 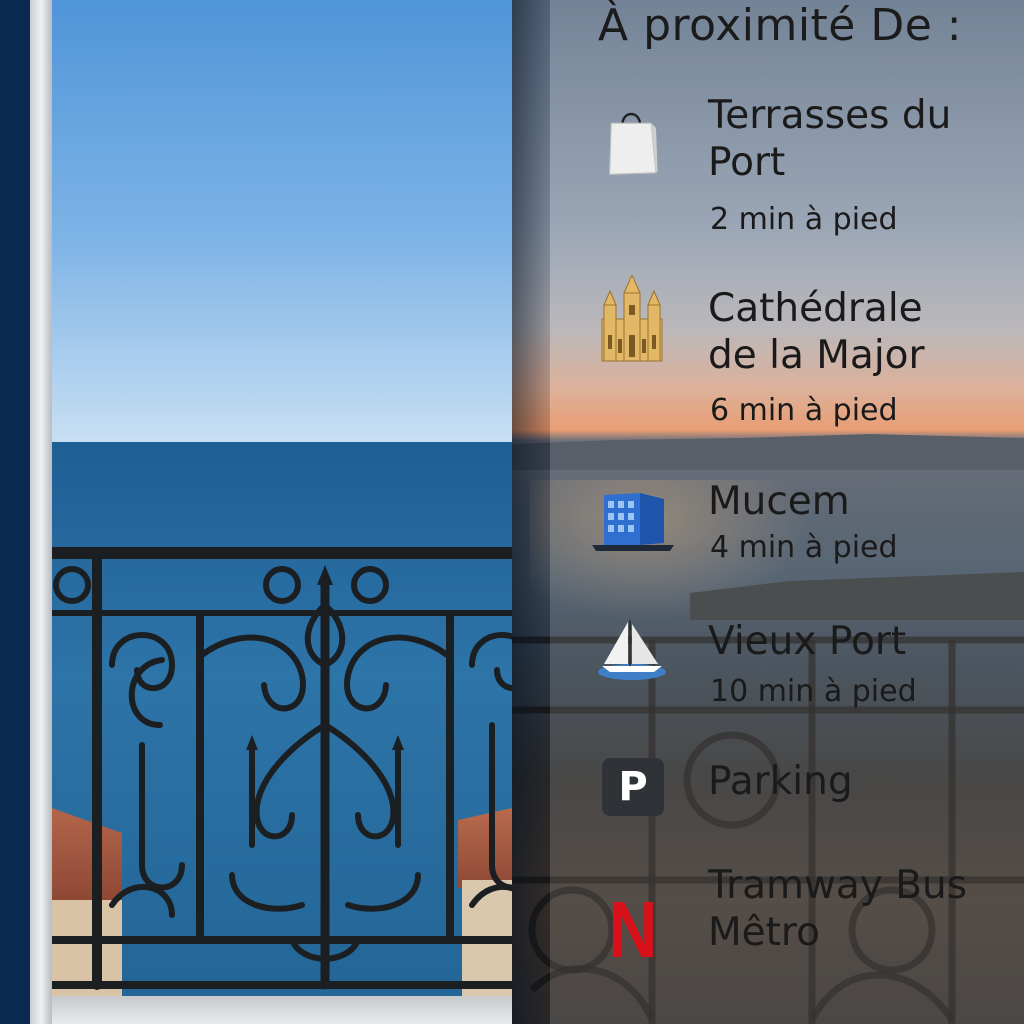 I want to click on place-name: Tramway Bus Mêtro, so click(x=838, y=909).